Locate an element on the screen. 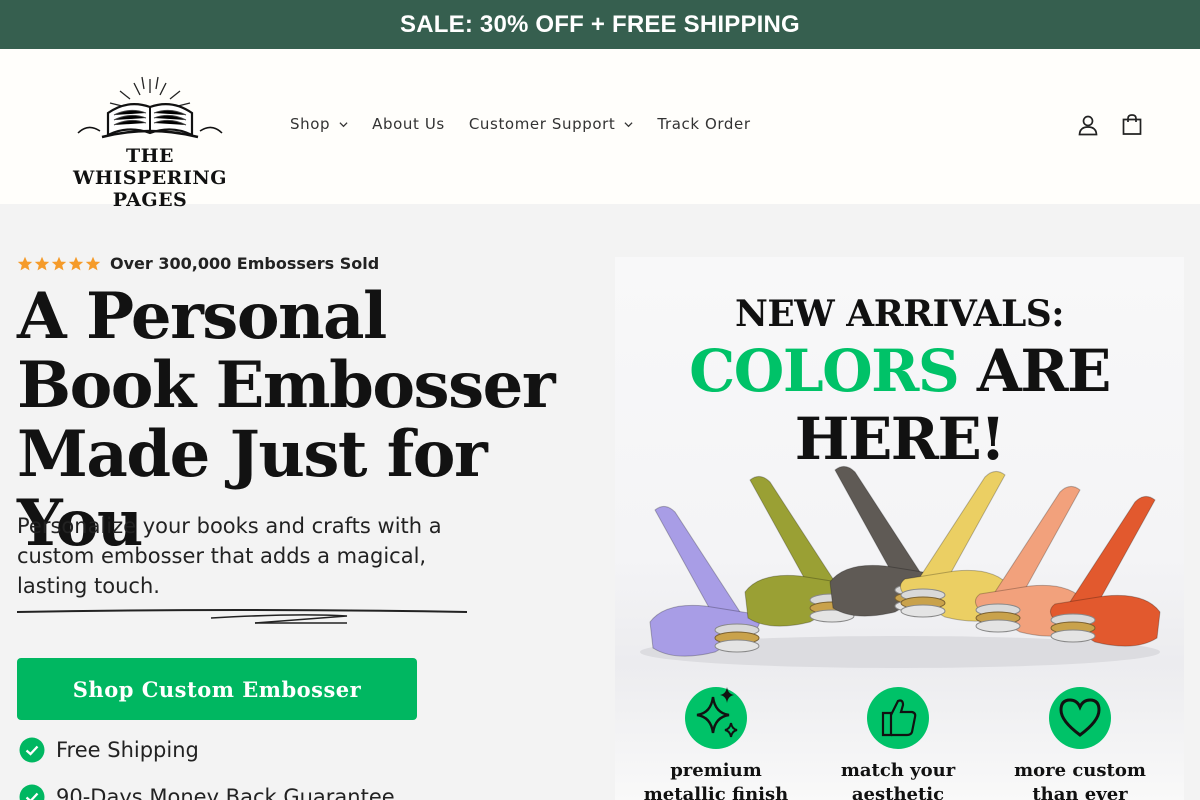  nav-track-label: Track Order is located at coordinates (704, 124).